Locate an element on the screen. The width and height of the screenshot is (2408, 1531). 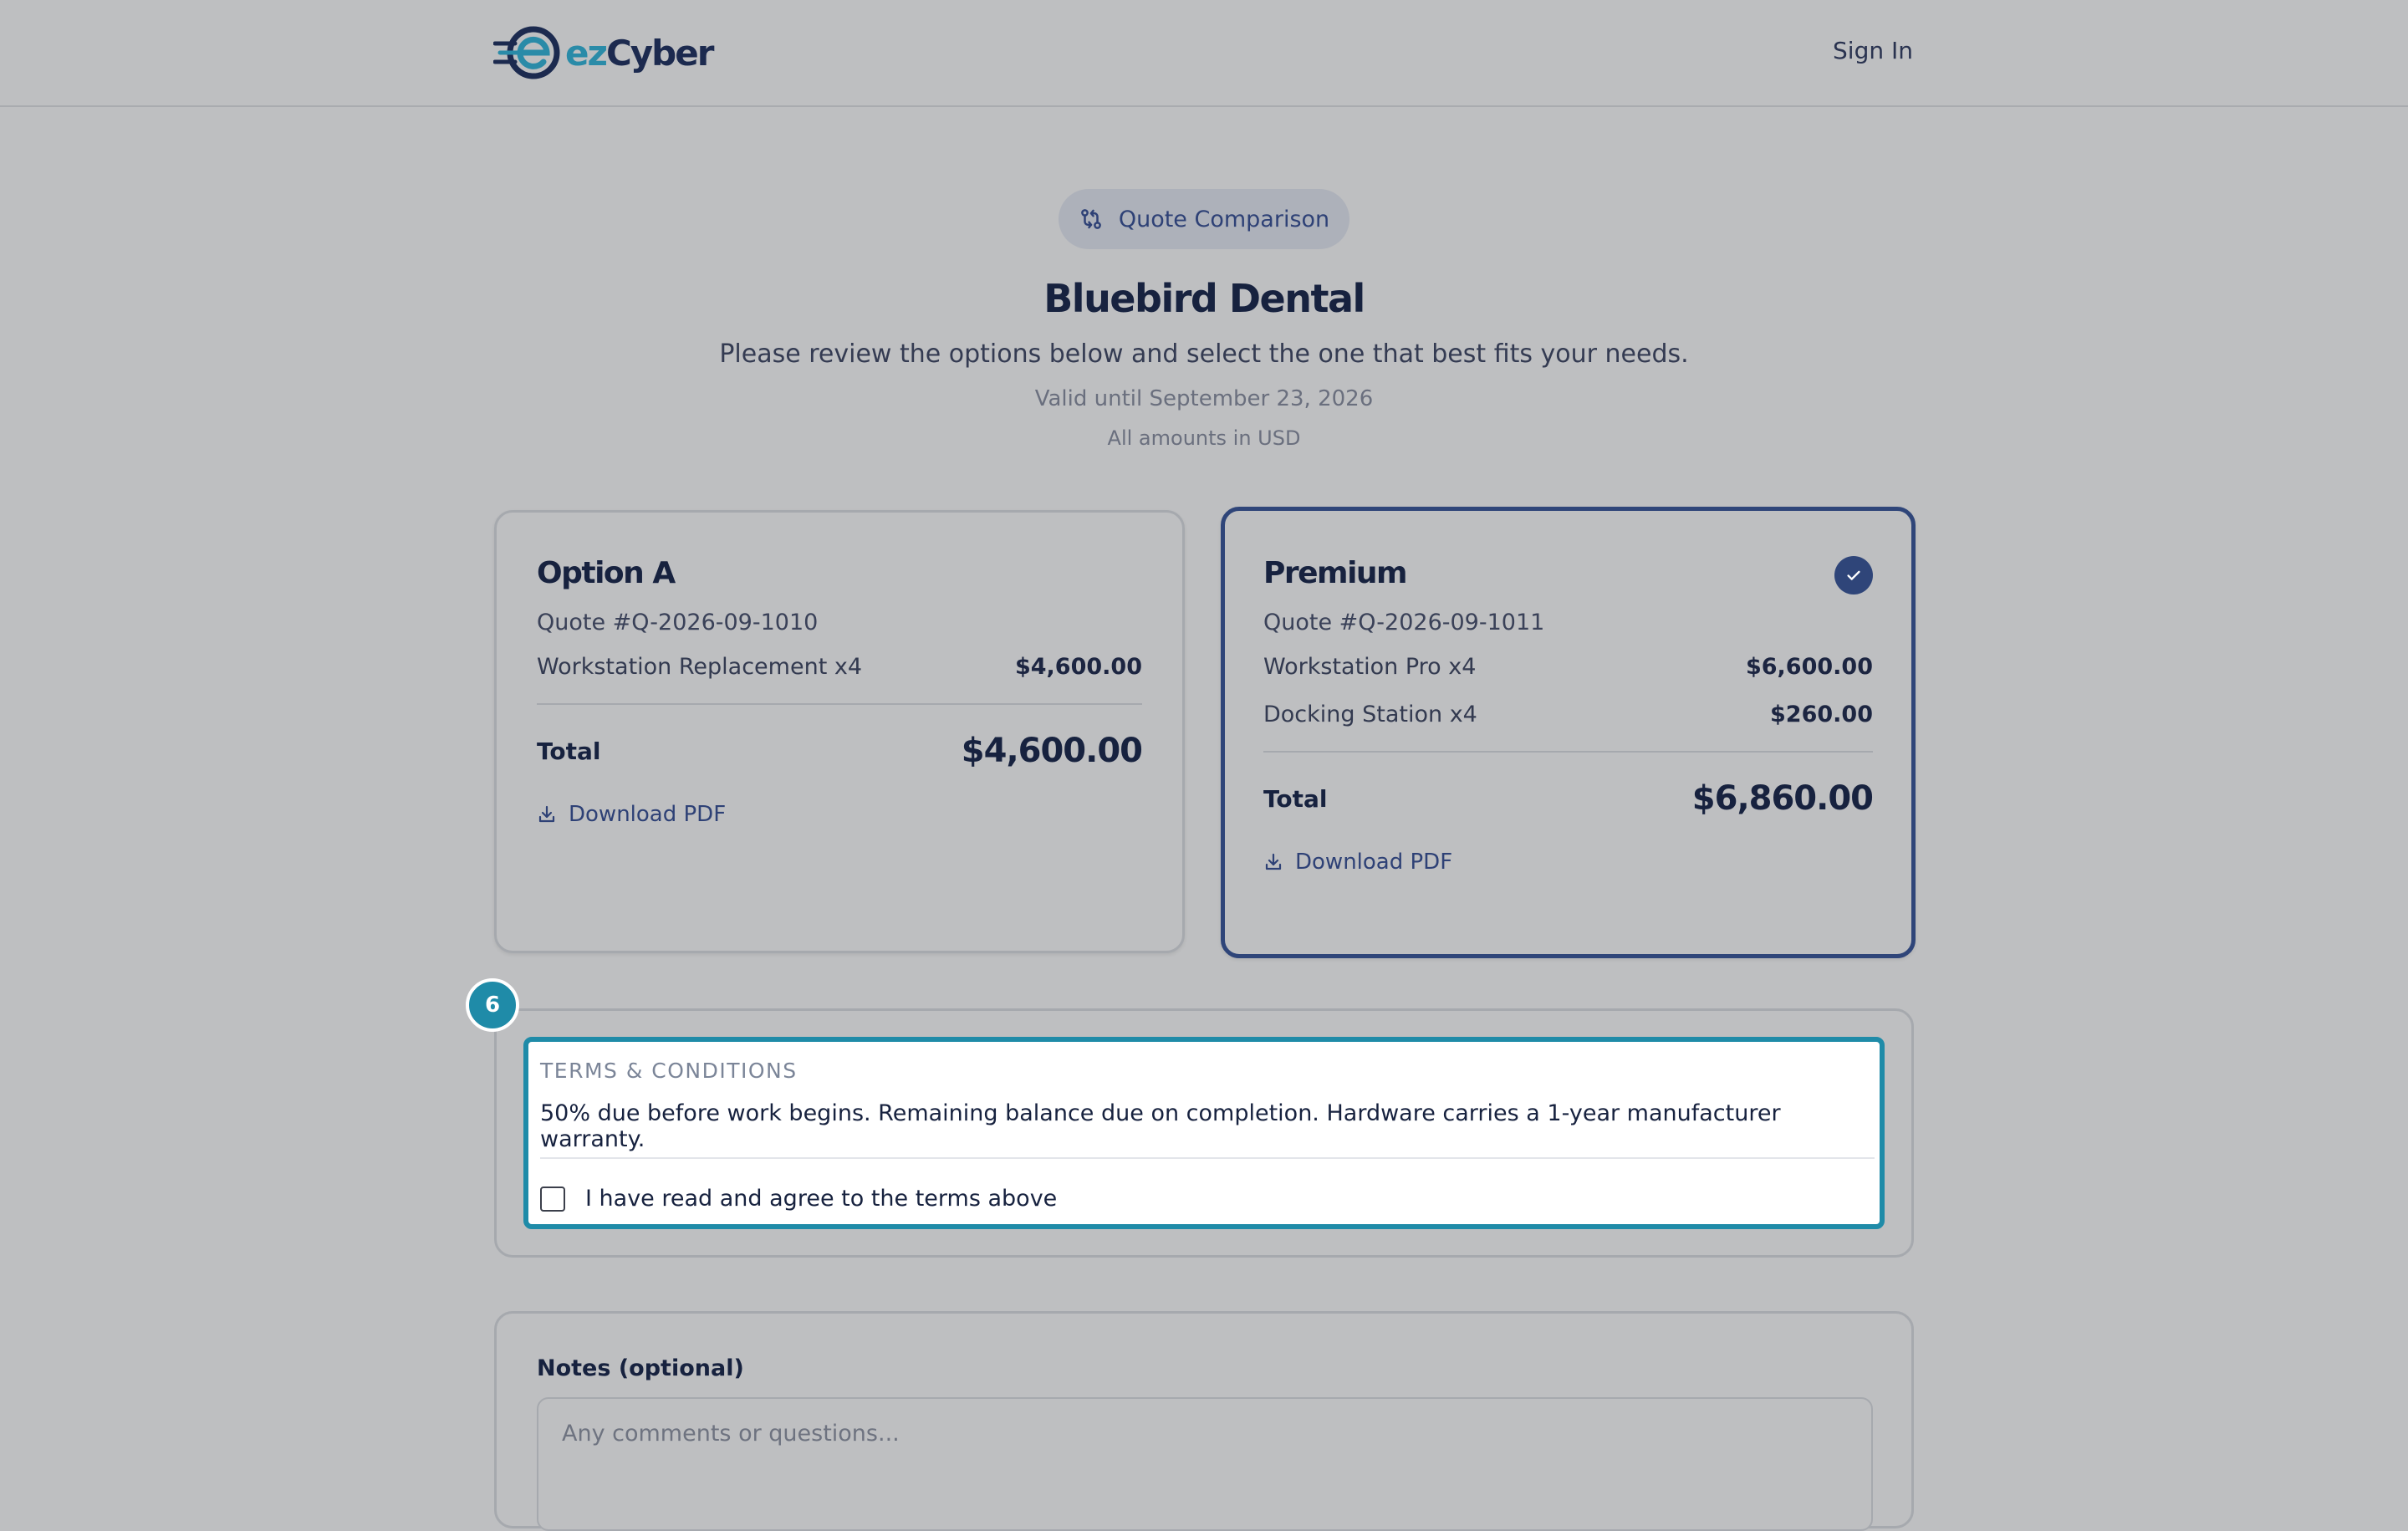
total-row: Total $4,600.00 is located at coordinates (840, 751).